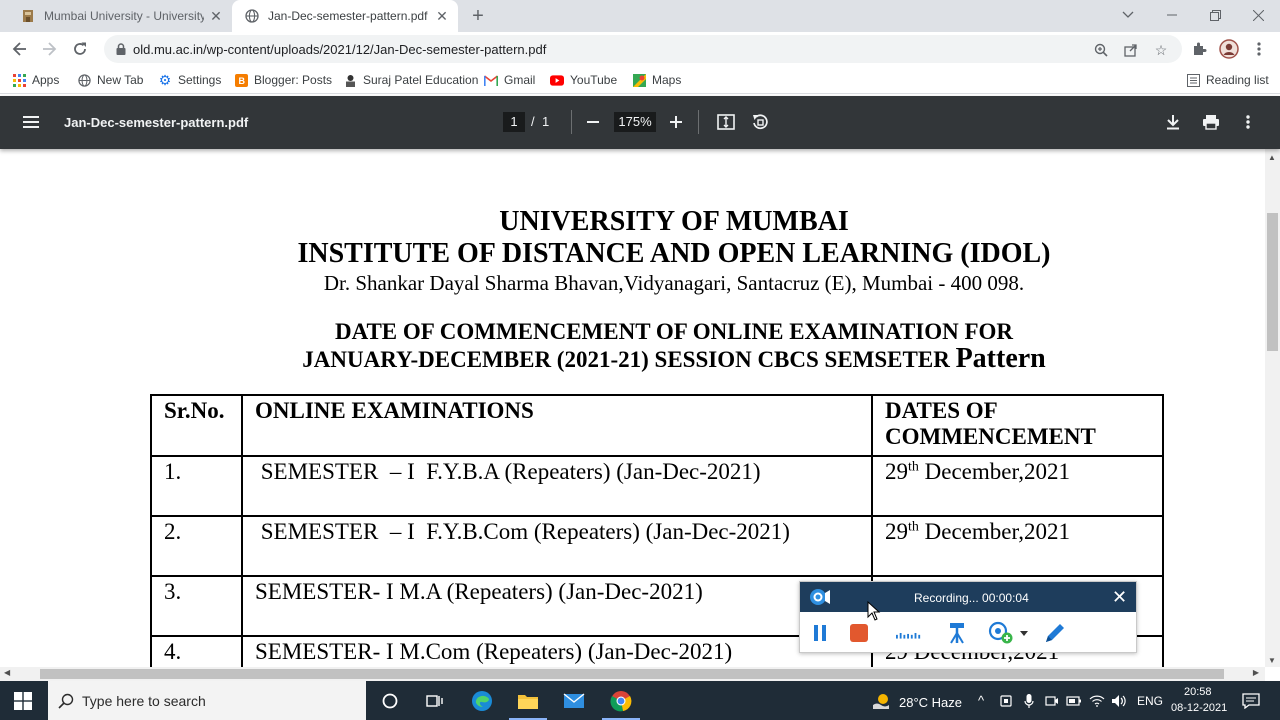 The image size is (1280, 720). Describe the element at coordinates (1199, 49) in the screenshot. I see `extensions-puzzle-icon` at that location.